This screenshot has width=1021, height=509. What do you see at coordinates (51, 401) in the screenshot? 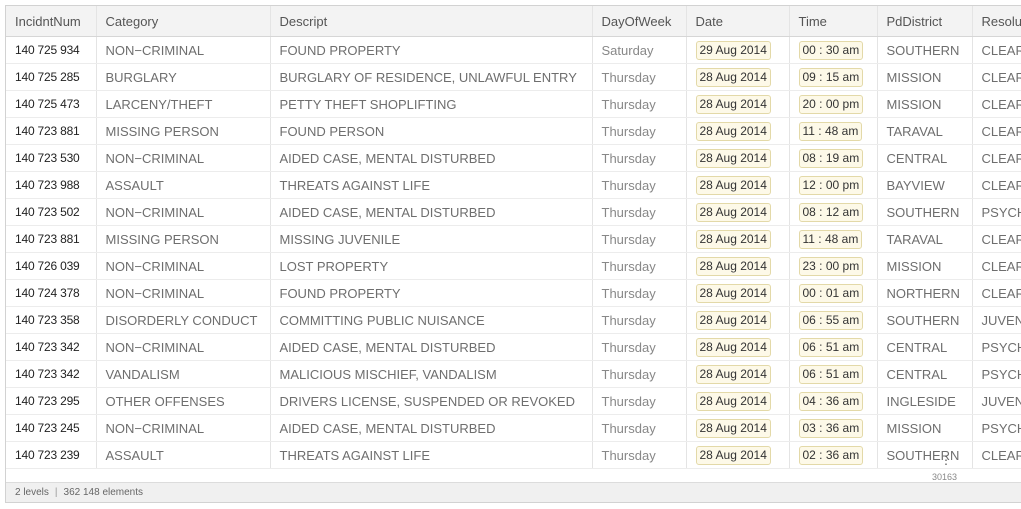
I see `cell-incidntnum: 140 723 295` at bounding box center [51, 401].